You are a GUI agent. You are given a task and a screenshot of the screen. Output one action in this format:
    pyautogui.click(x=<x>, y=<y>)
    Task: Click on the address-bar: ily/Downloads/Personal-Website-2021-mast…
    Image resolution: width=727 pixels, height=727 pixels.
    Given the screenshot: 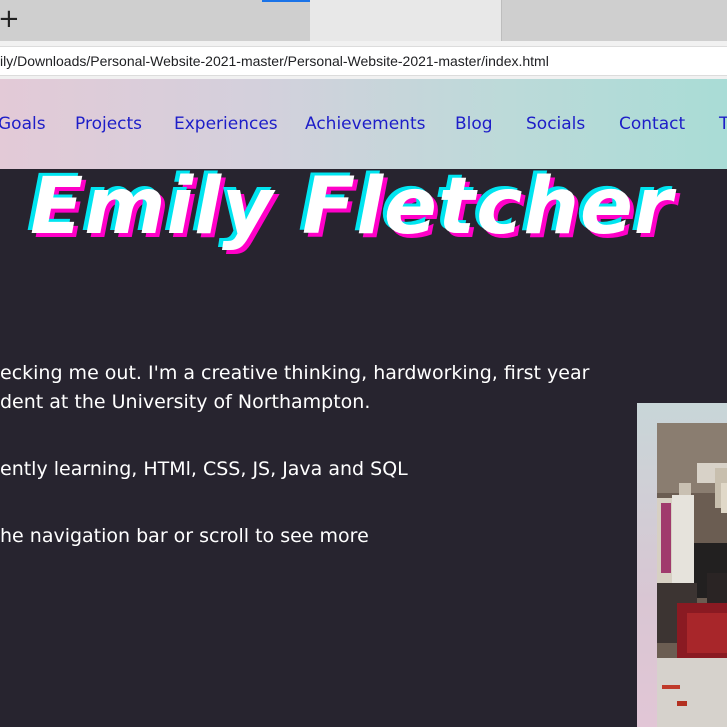 What is the action you would take?
    pyautogui.click(x=363, y=60)
    